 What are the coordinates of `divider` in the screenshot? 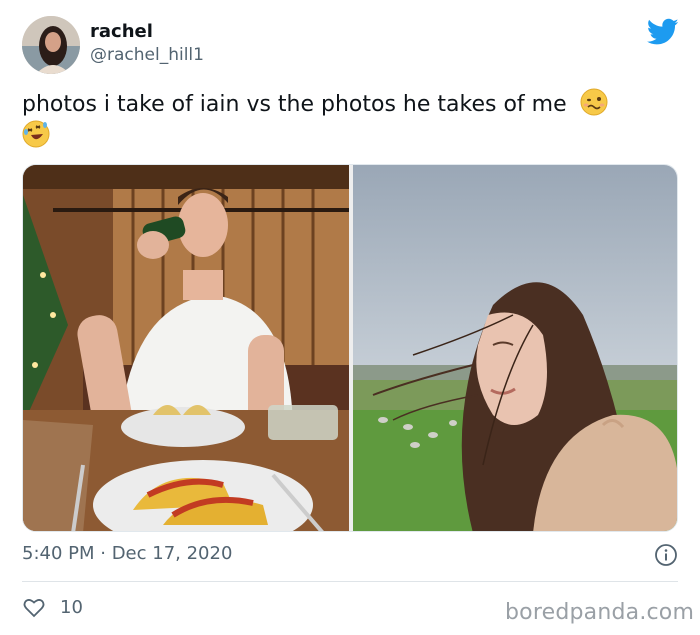 It's located at (350, 581).